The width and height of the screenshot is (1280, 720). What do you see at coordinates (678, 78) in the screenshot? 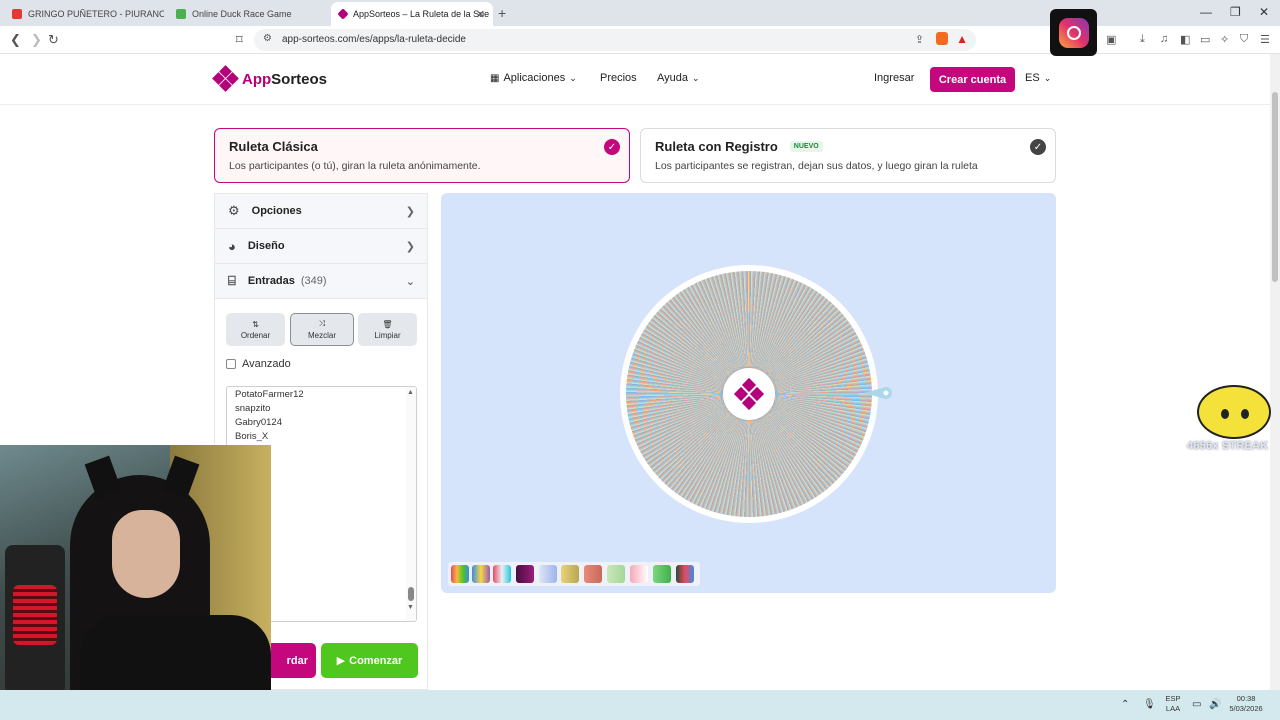
I see `nav-help: Ayuda ⌄` at bounding box center [678, 78].